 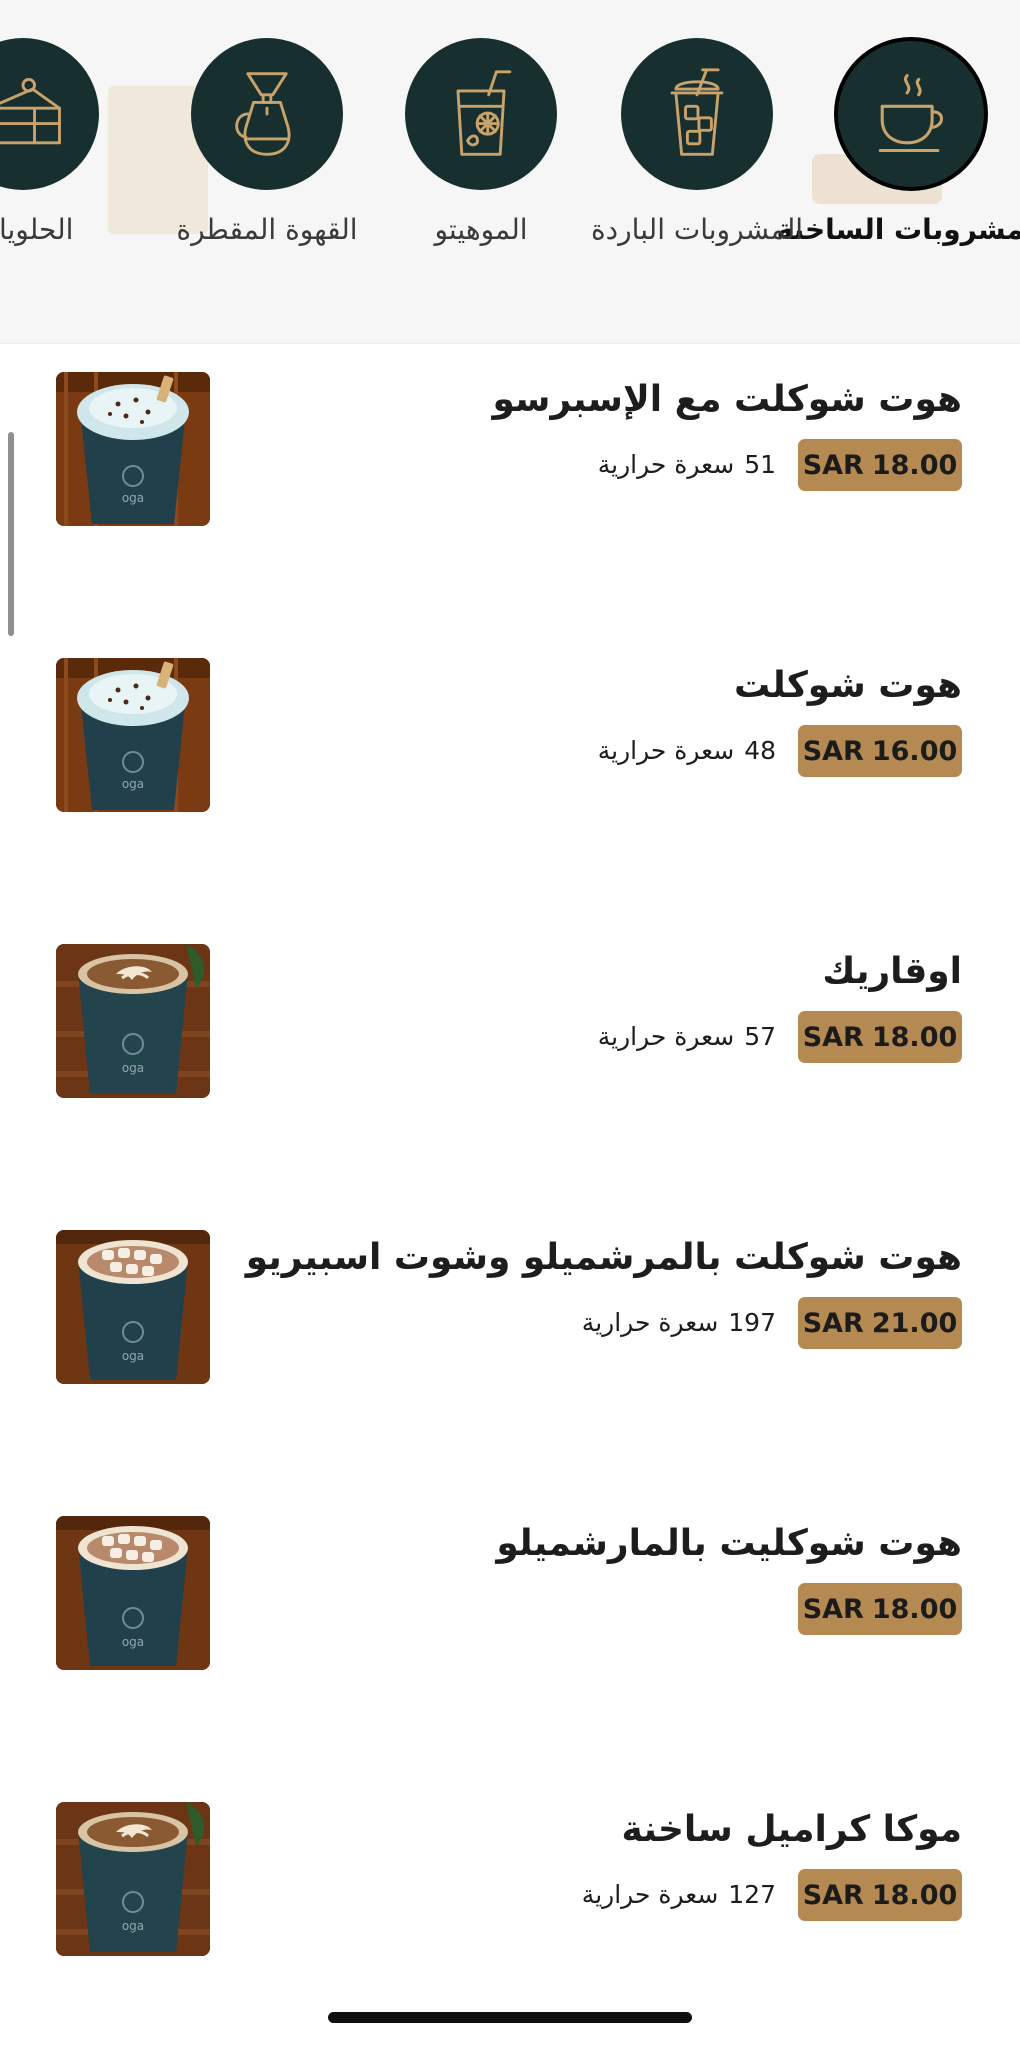 What do you see at coordinates (914, 1323) in the screenshot?
I see `price-value: 21.00` at bounding box center [914, 1323].